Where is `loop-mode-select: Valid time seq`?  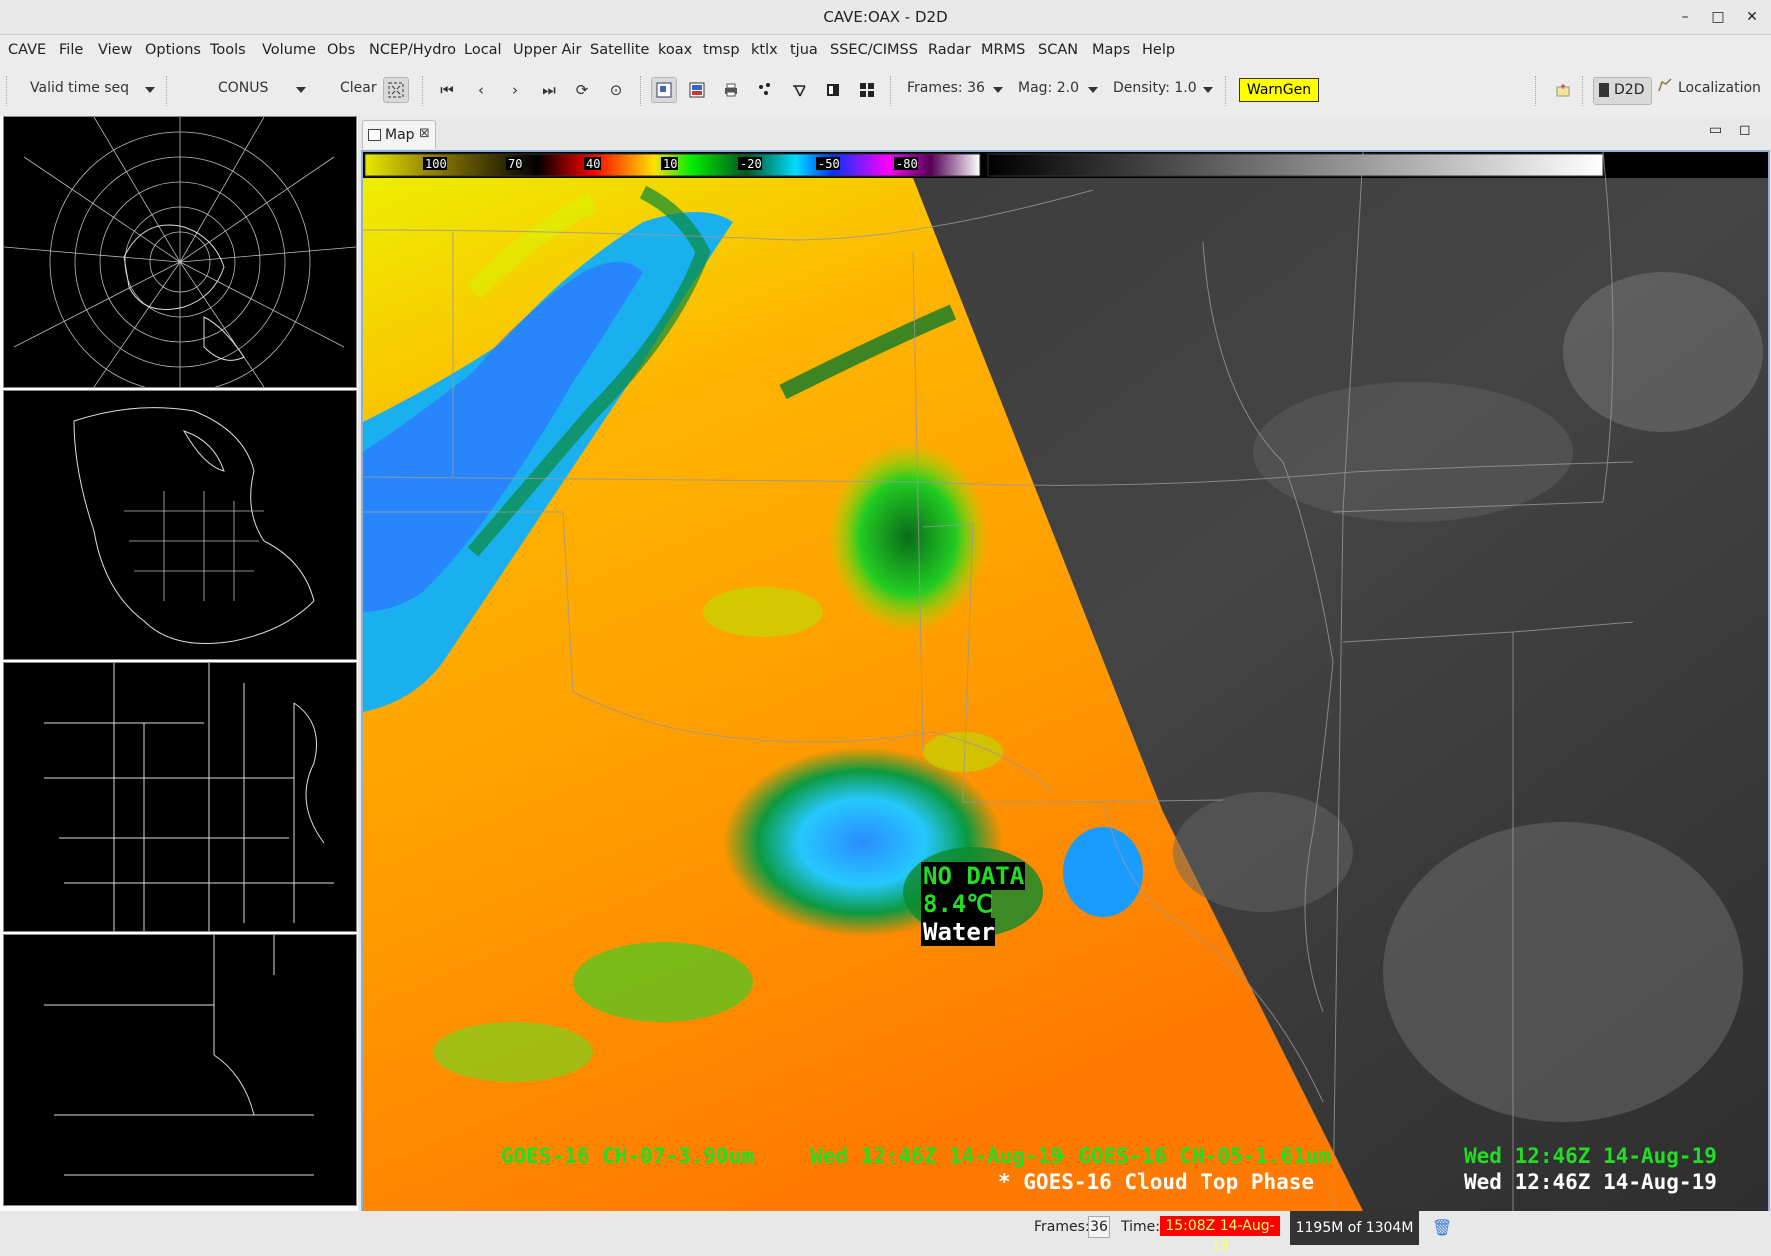
loop-mode-select: Valid time seq is located at coordinates (79, 88).